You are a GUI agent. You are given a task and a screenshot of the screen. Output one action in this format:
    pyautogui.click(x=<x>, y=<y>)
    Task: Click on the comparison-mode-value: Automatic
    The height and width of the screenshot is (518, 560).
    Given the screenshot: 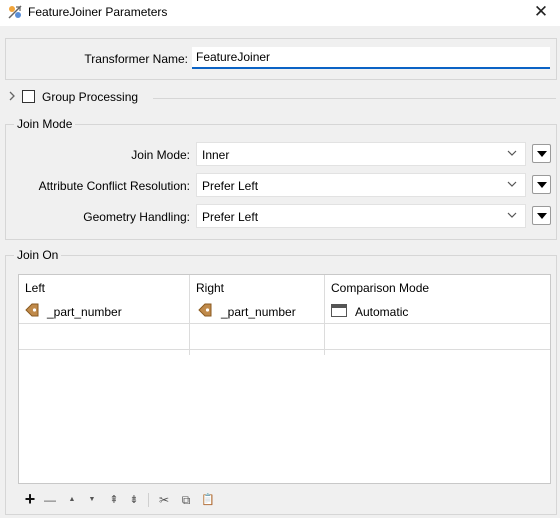 What is the action you would take?
    pyautogui.click(x=382, y=312)
    